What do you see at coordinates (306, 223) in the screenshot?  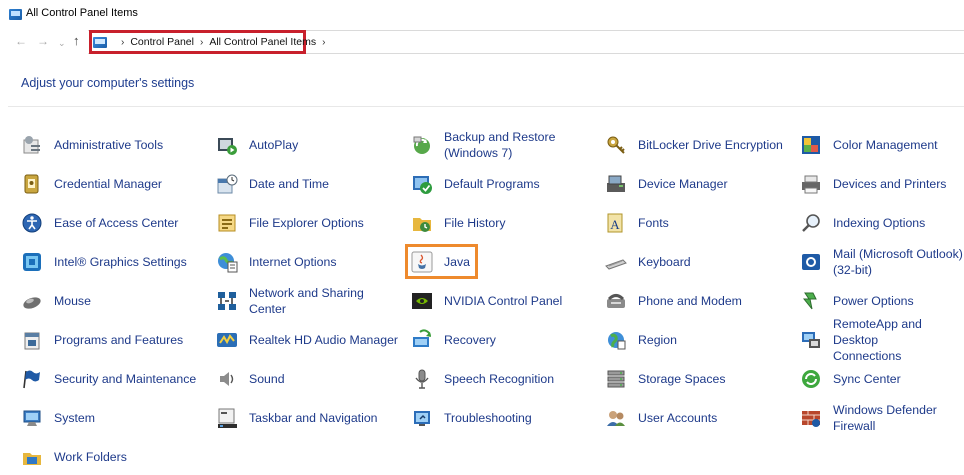 I see `item-label: File Explorer Options` at bounding box center [306, 223].